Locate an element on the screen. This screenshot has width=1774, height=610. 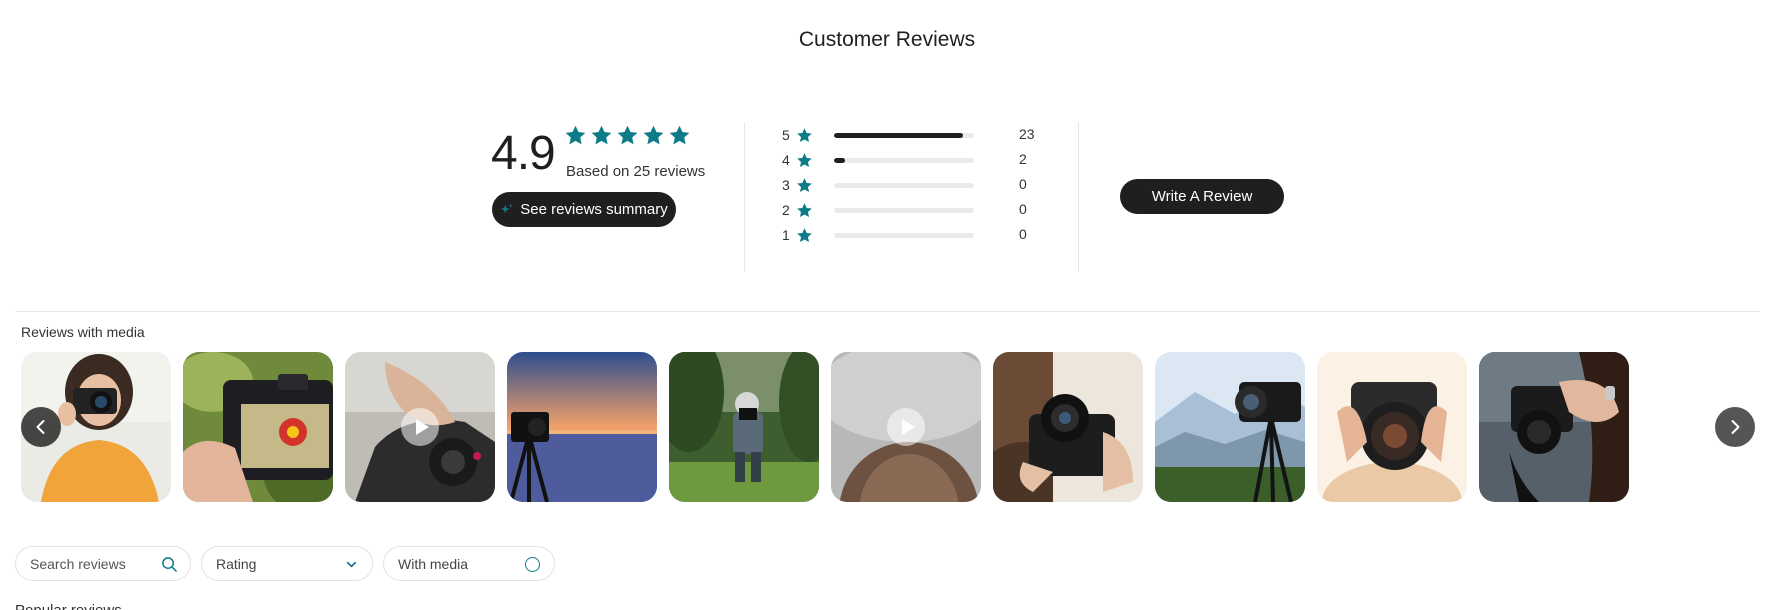
photo-lens-closeup-icon is located at coordinates (1392, 427).